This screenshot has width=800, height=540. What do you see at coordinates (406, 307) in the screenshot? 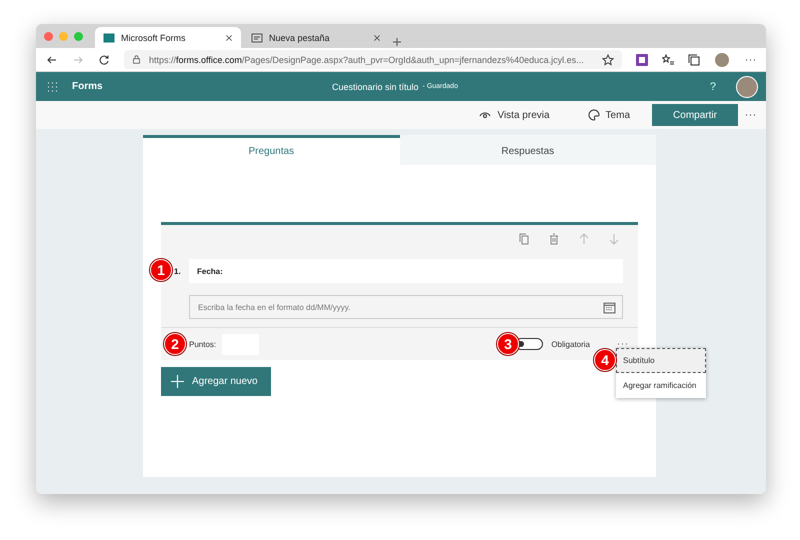
I see `date-field: Escriba la fecha en el formato dd/MM/yyyy.` at bounding box center [406, 307].